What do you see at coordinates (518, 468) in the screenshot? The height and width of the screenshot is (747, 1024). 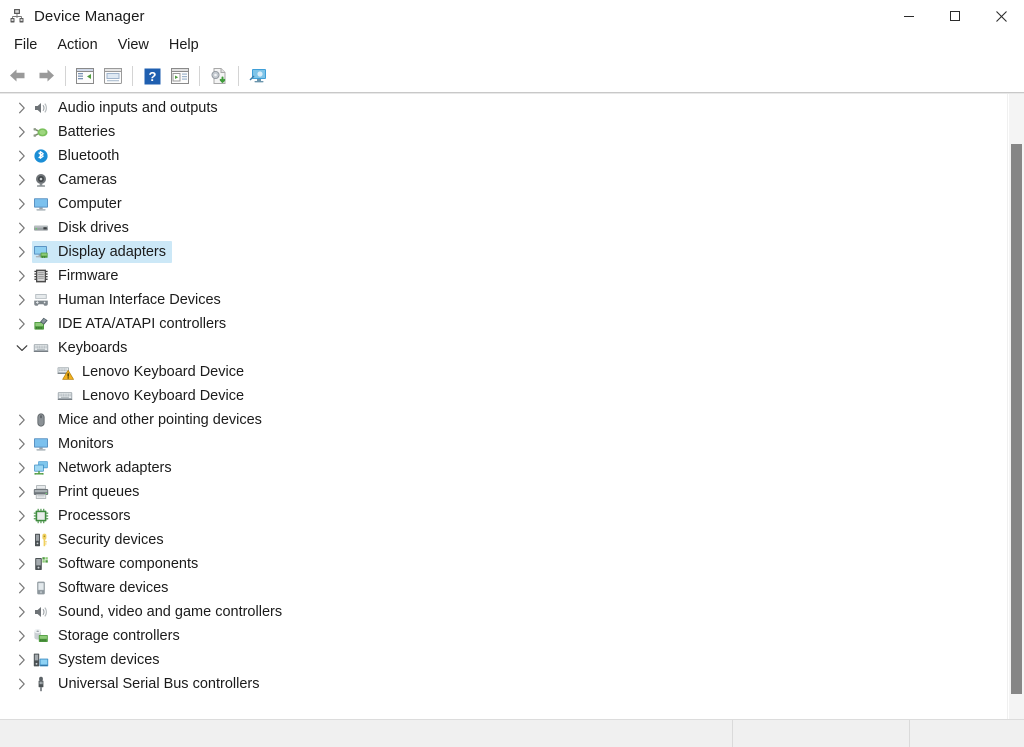 I see `tree-item: Network adapters` at bounding box center [518, 468].